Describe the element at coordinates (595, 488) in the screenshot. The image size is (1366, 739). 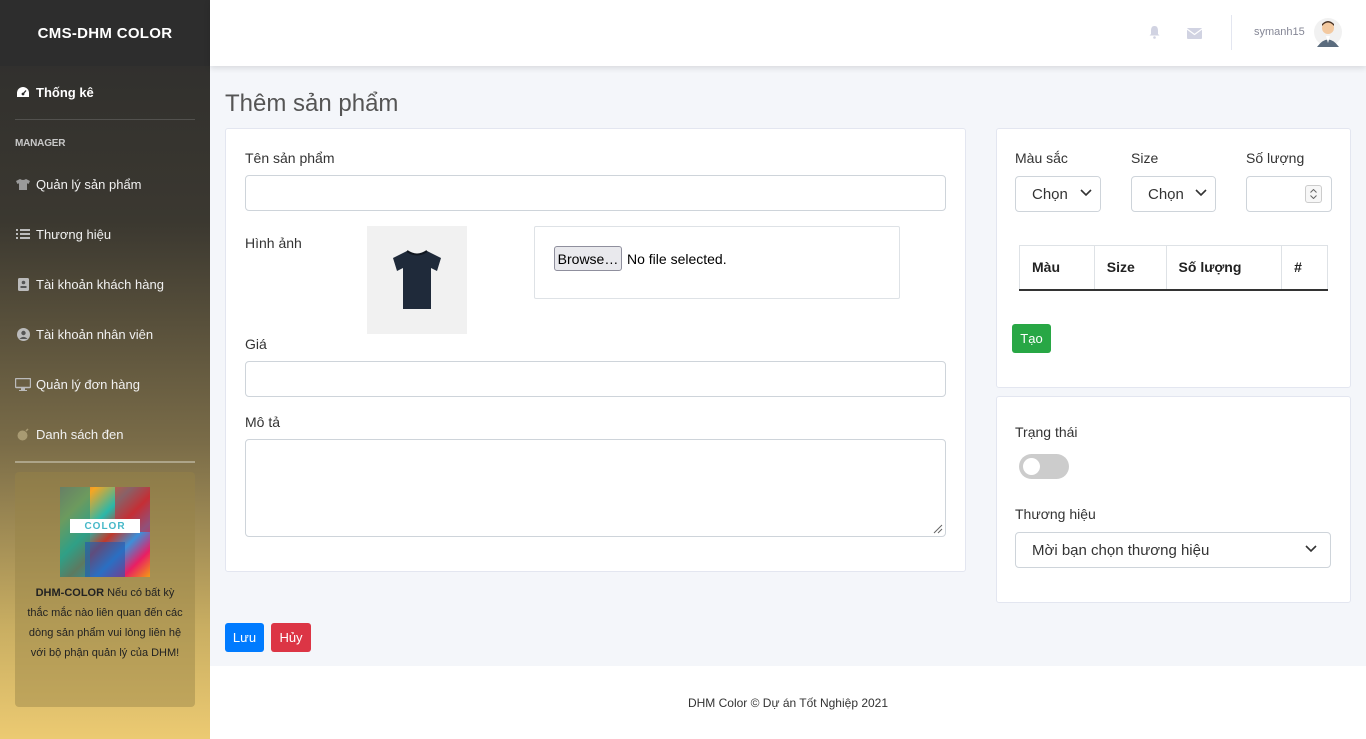
I see `description-textarea` at that location.